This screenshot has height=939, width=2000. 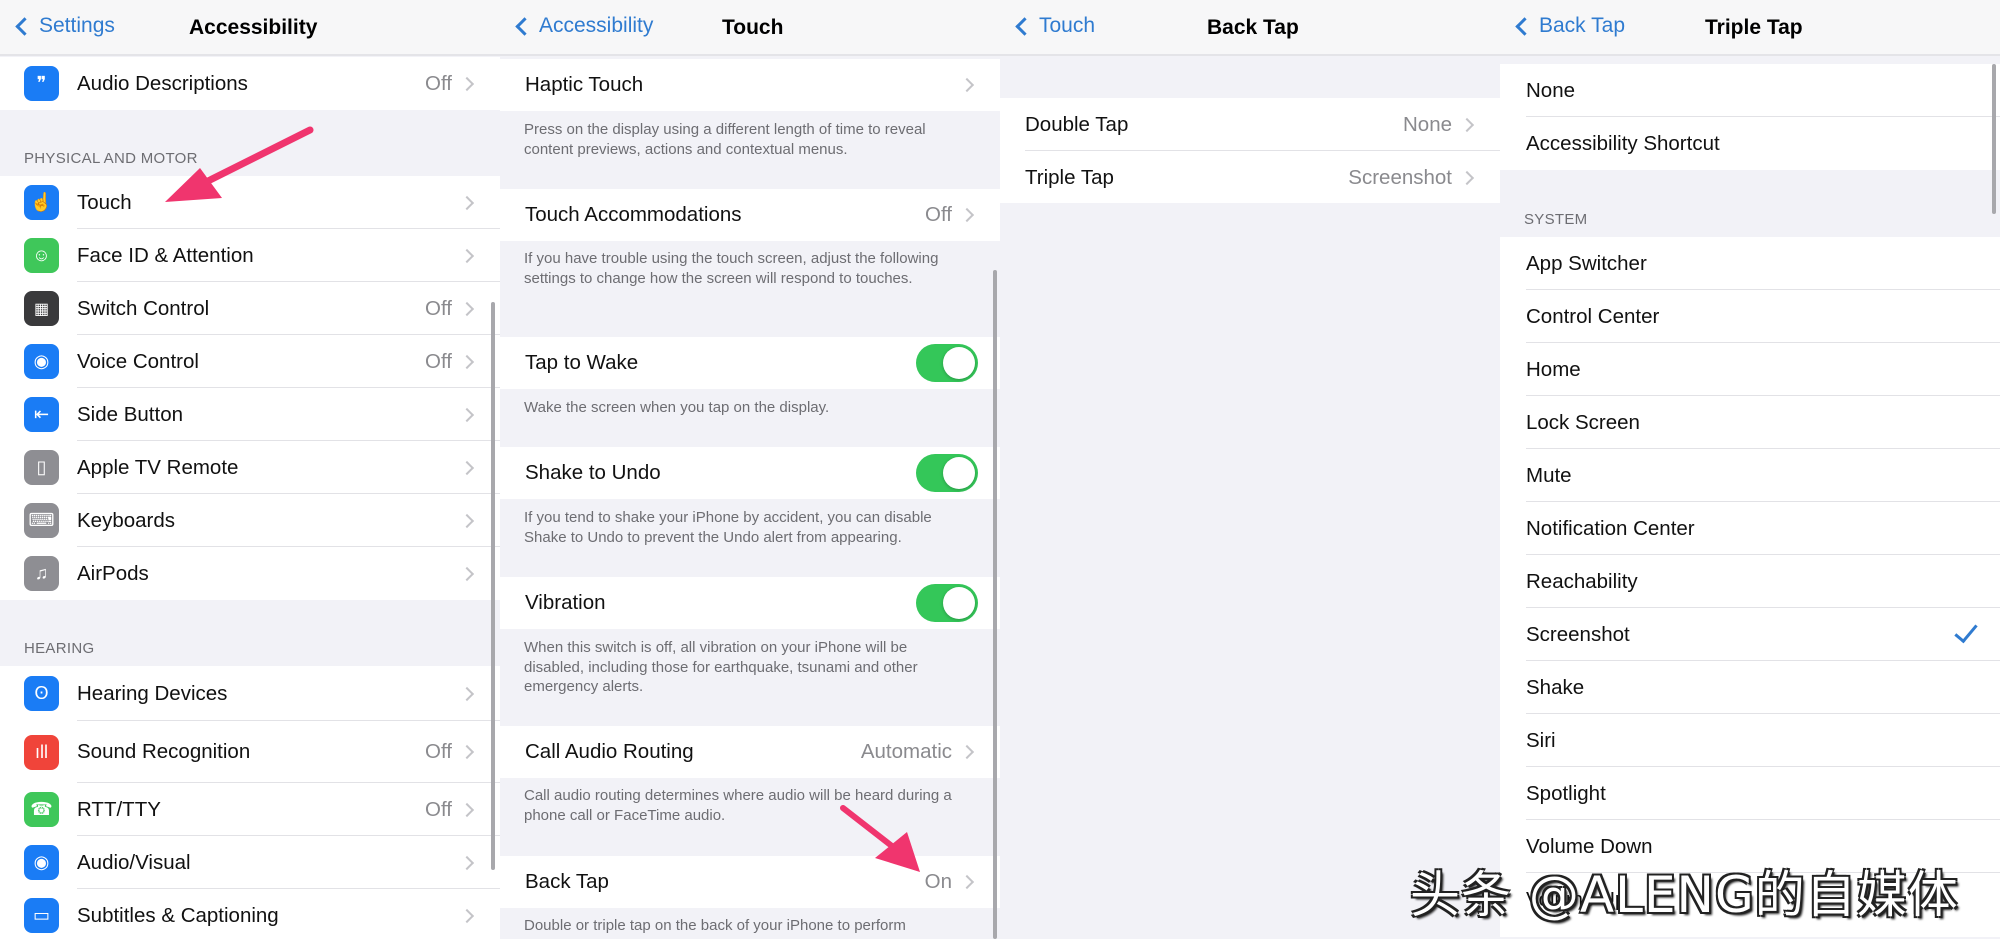 I want to click on list-item: ▦ Switch Control Off, so click(x=250, y=308).